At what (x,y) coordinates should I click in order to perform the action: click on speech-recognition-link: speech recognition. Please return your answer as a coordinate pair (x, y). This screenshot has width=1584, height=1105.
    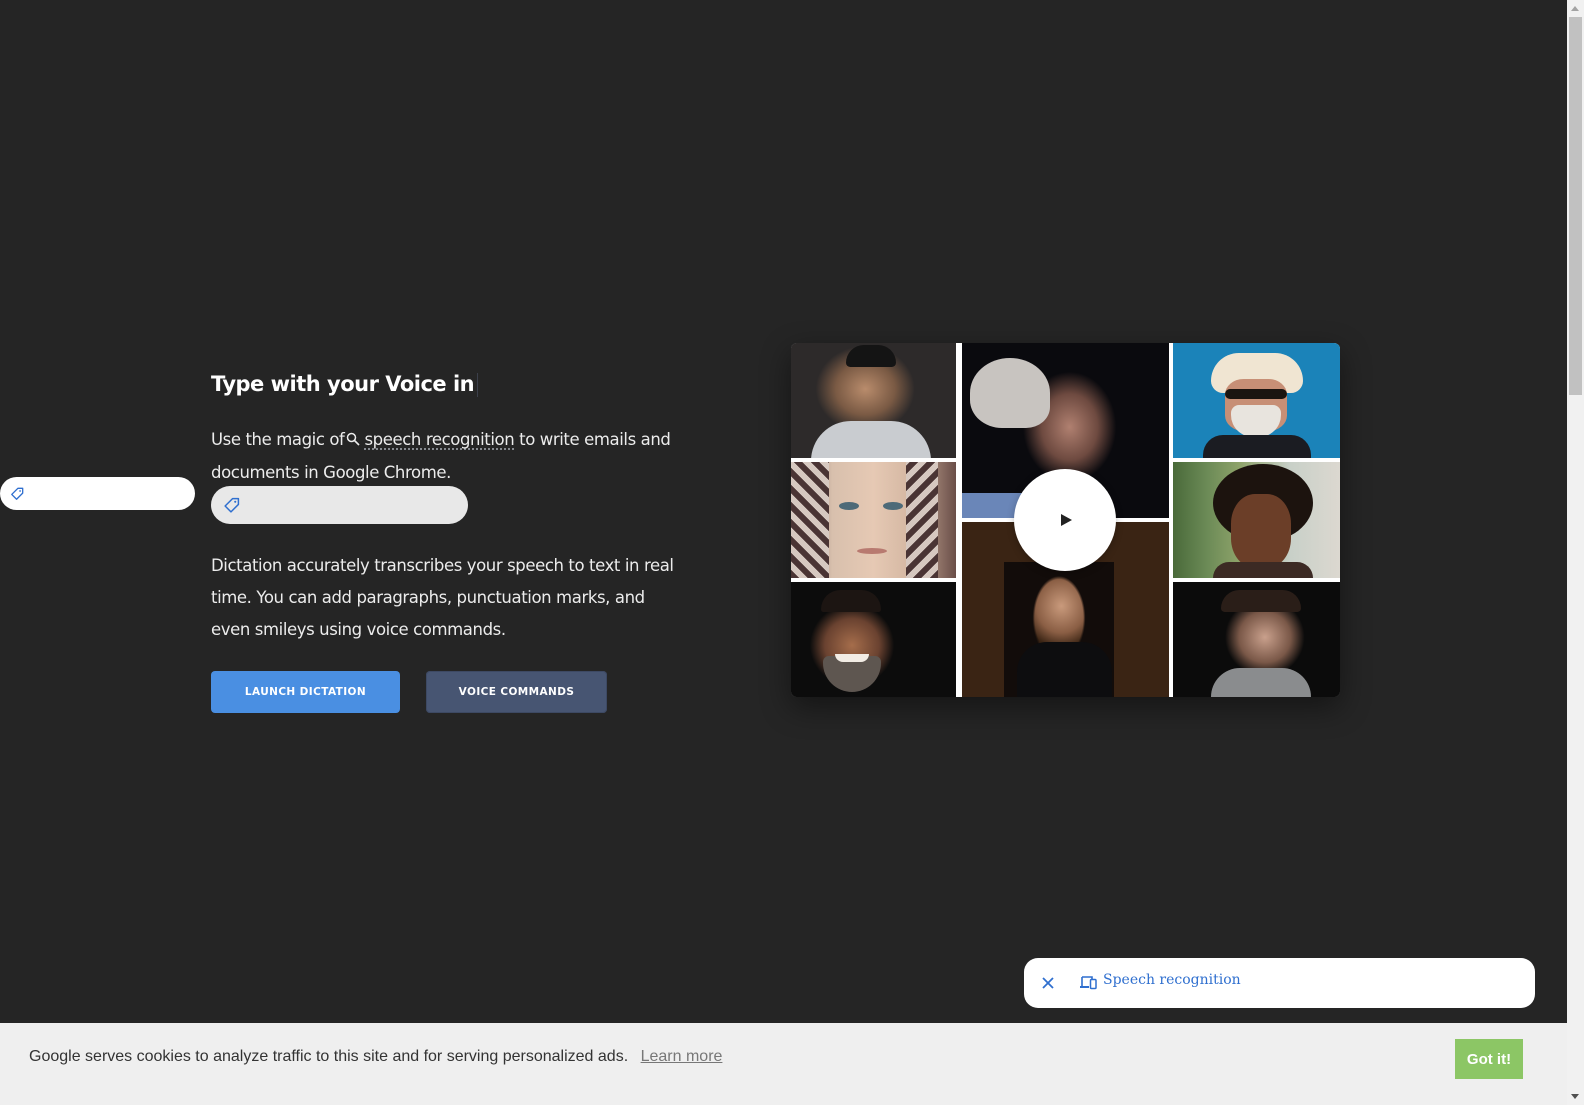
    Looking at the image, I should click on (439, 439).